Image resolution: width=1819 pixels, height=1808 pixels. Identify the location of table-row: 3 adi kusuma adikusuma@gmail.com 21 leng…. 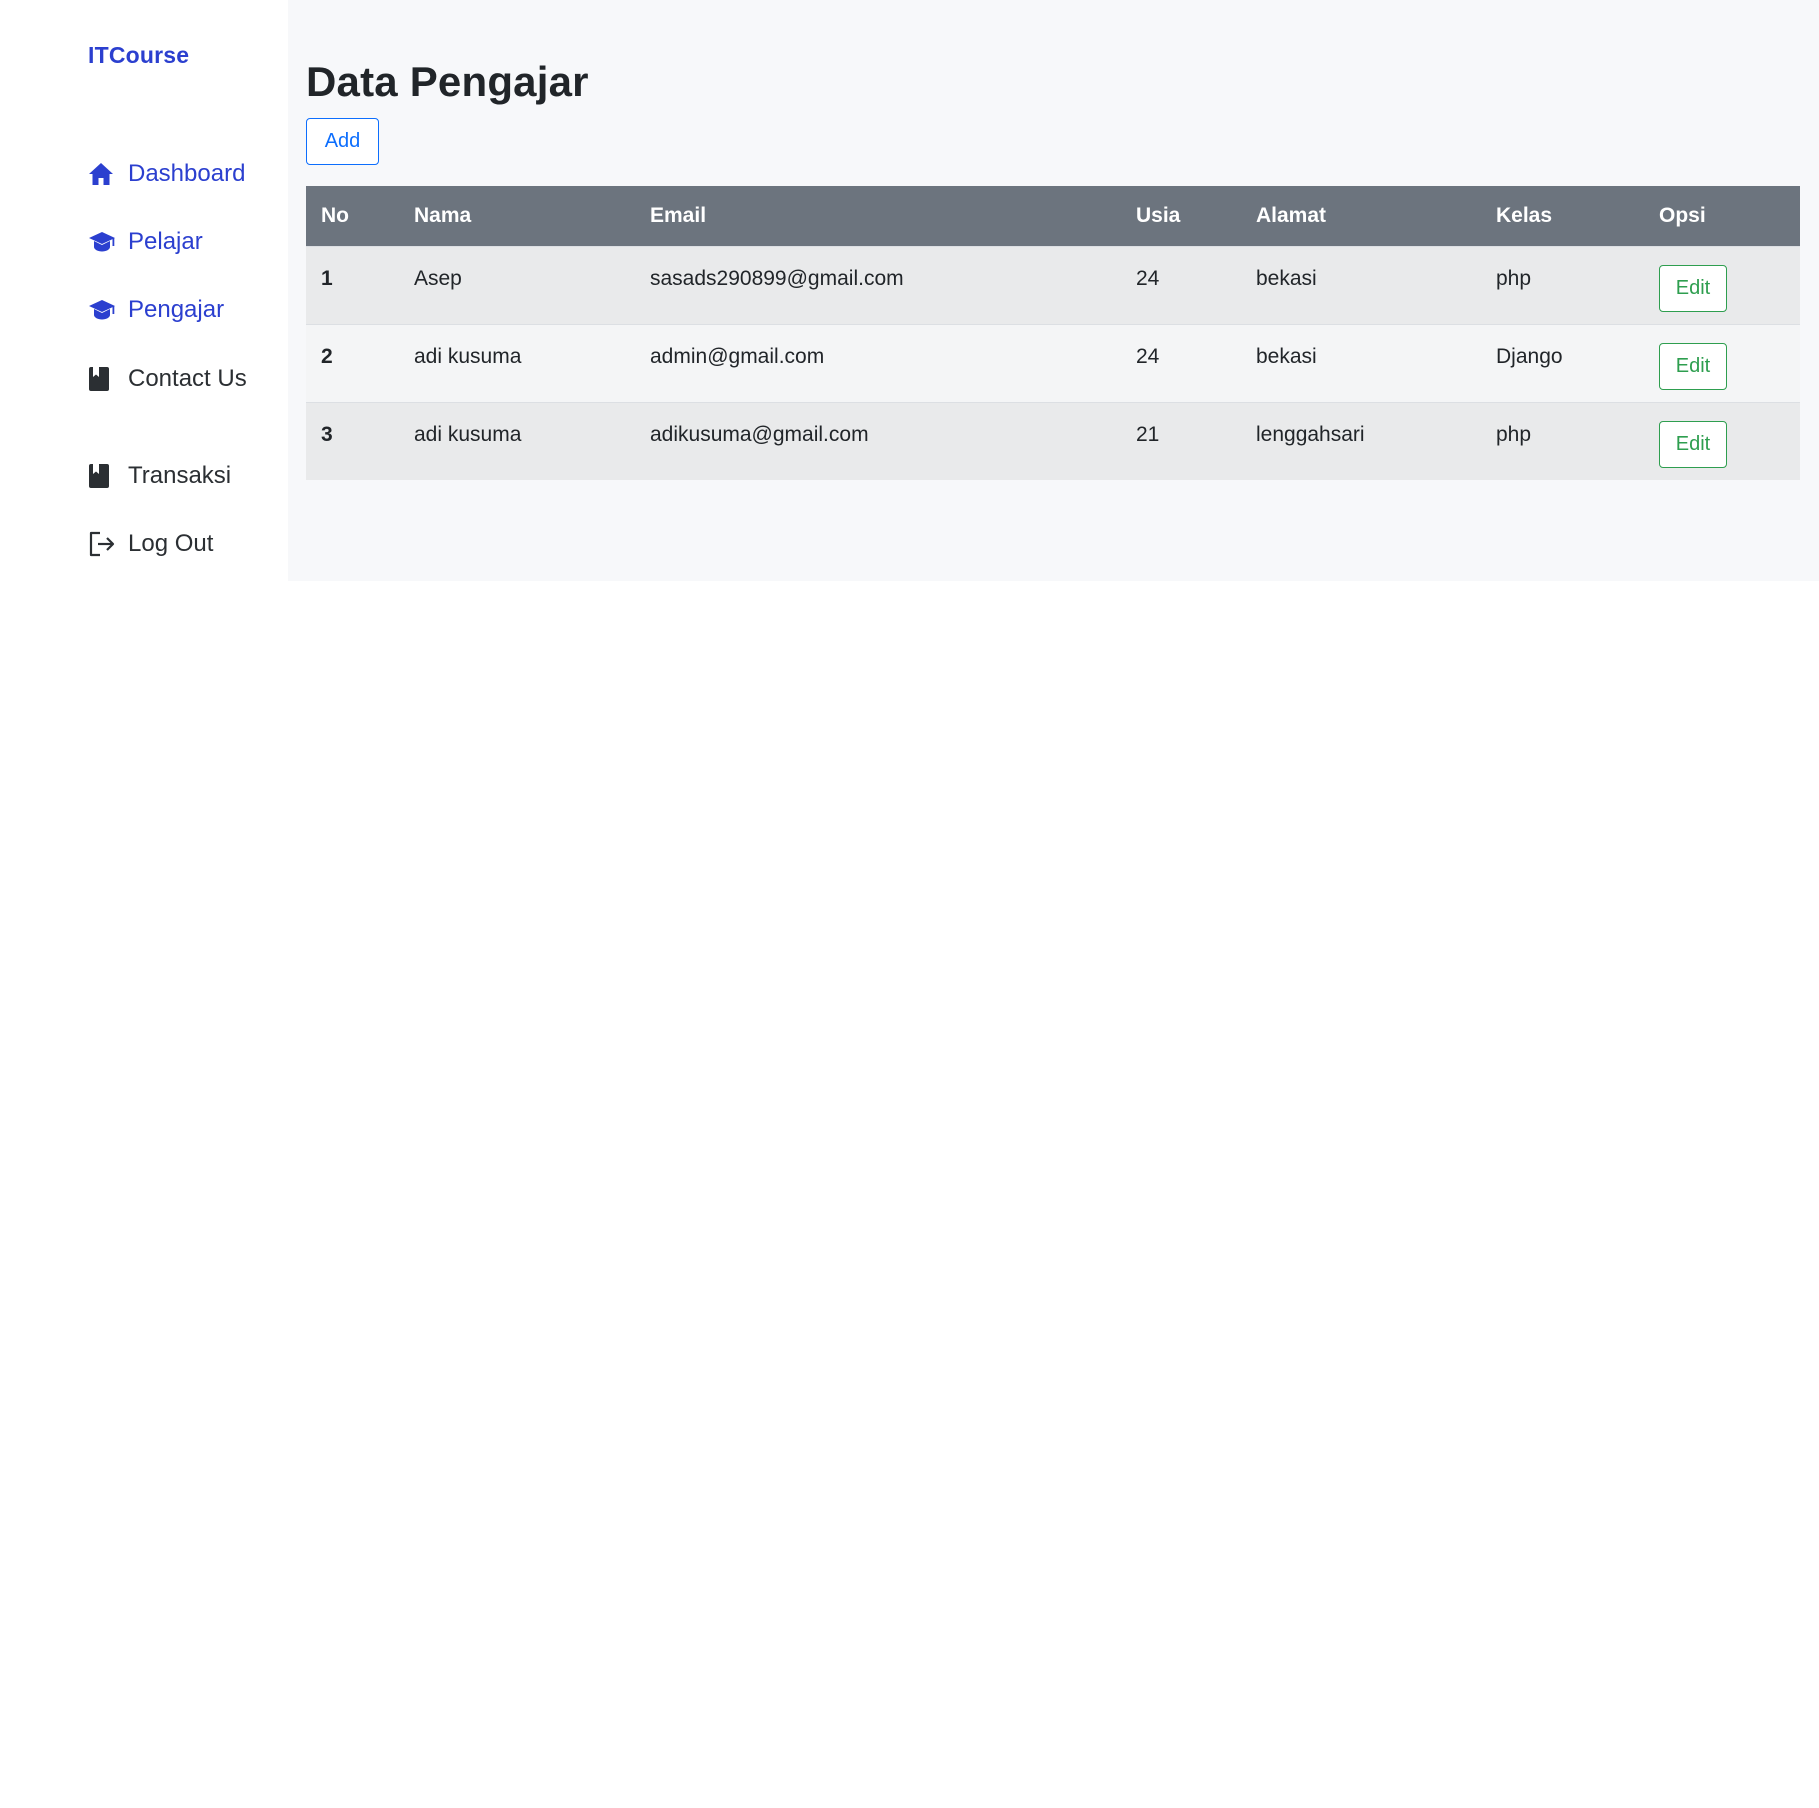
(1053, 441).